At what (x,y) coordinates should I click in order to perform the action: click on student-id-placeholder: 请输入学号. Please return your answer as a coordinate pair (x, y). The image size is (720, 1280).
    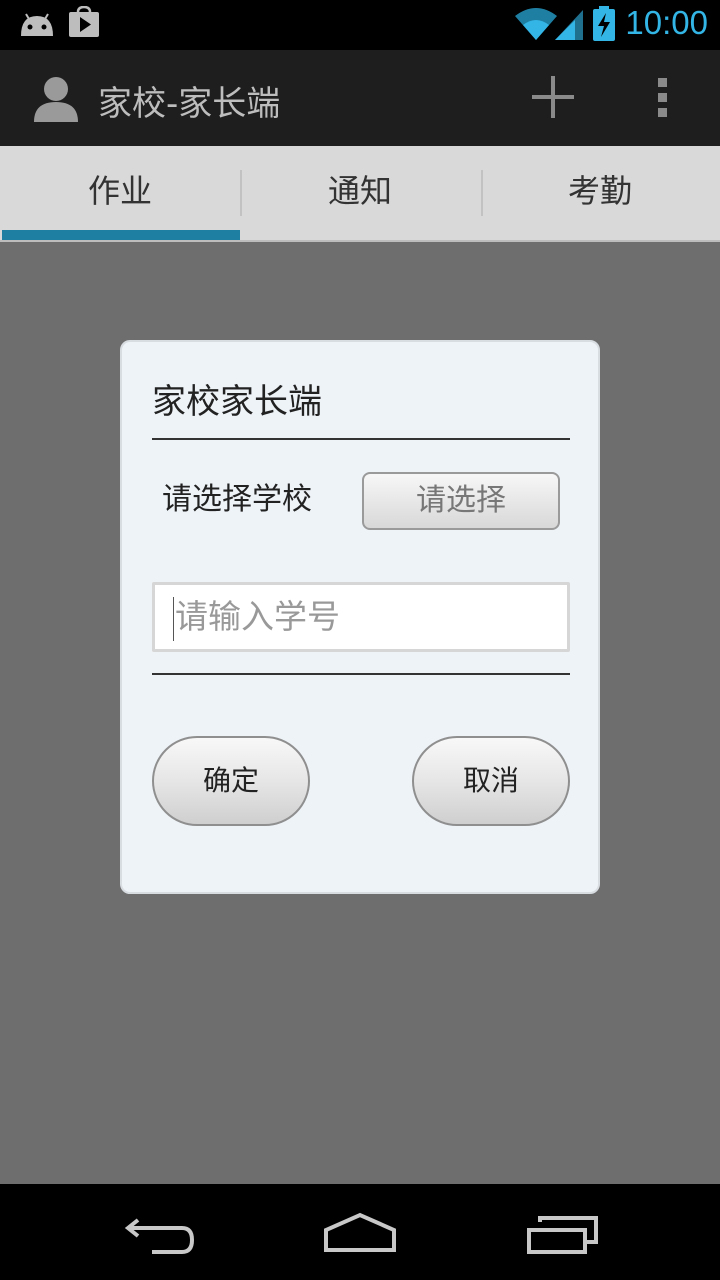
    Looking at the image, I should click on (257, 616).